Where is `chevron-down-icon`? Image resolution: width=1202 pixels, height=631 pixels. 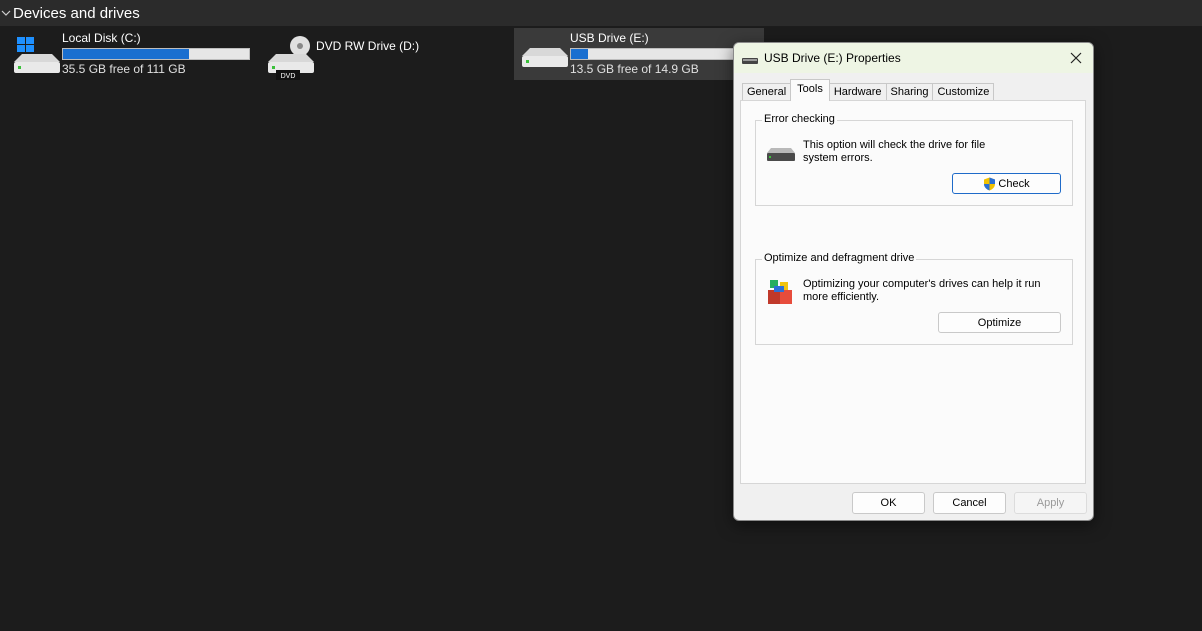 chevron-down-icon is located at coordinates (7, 13).